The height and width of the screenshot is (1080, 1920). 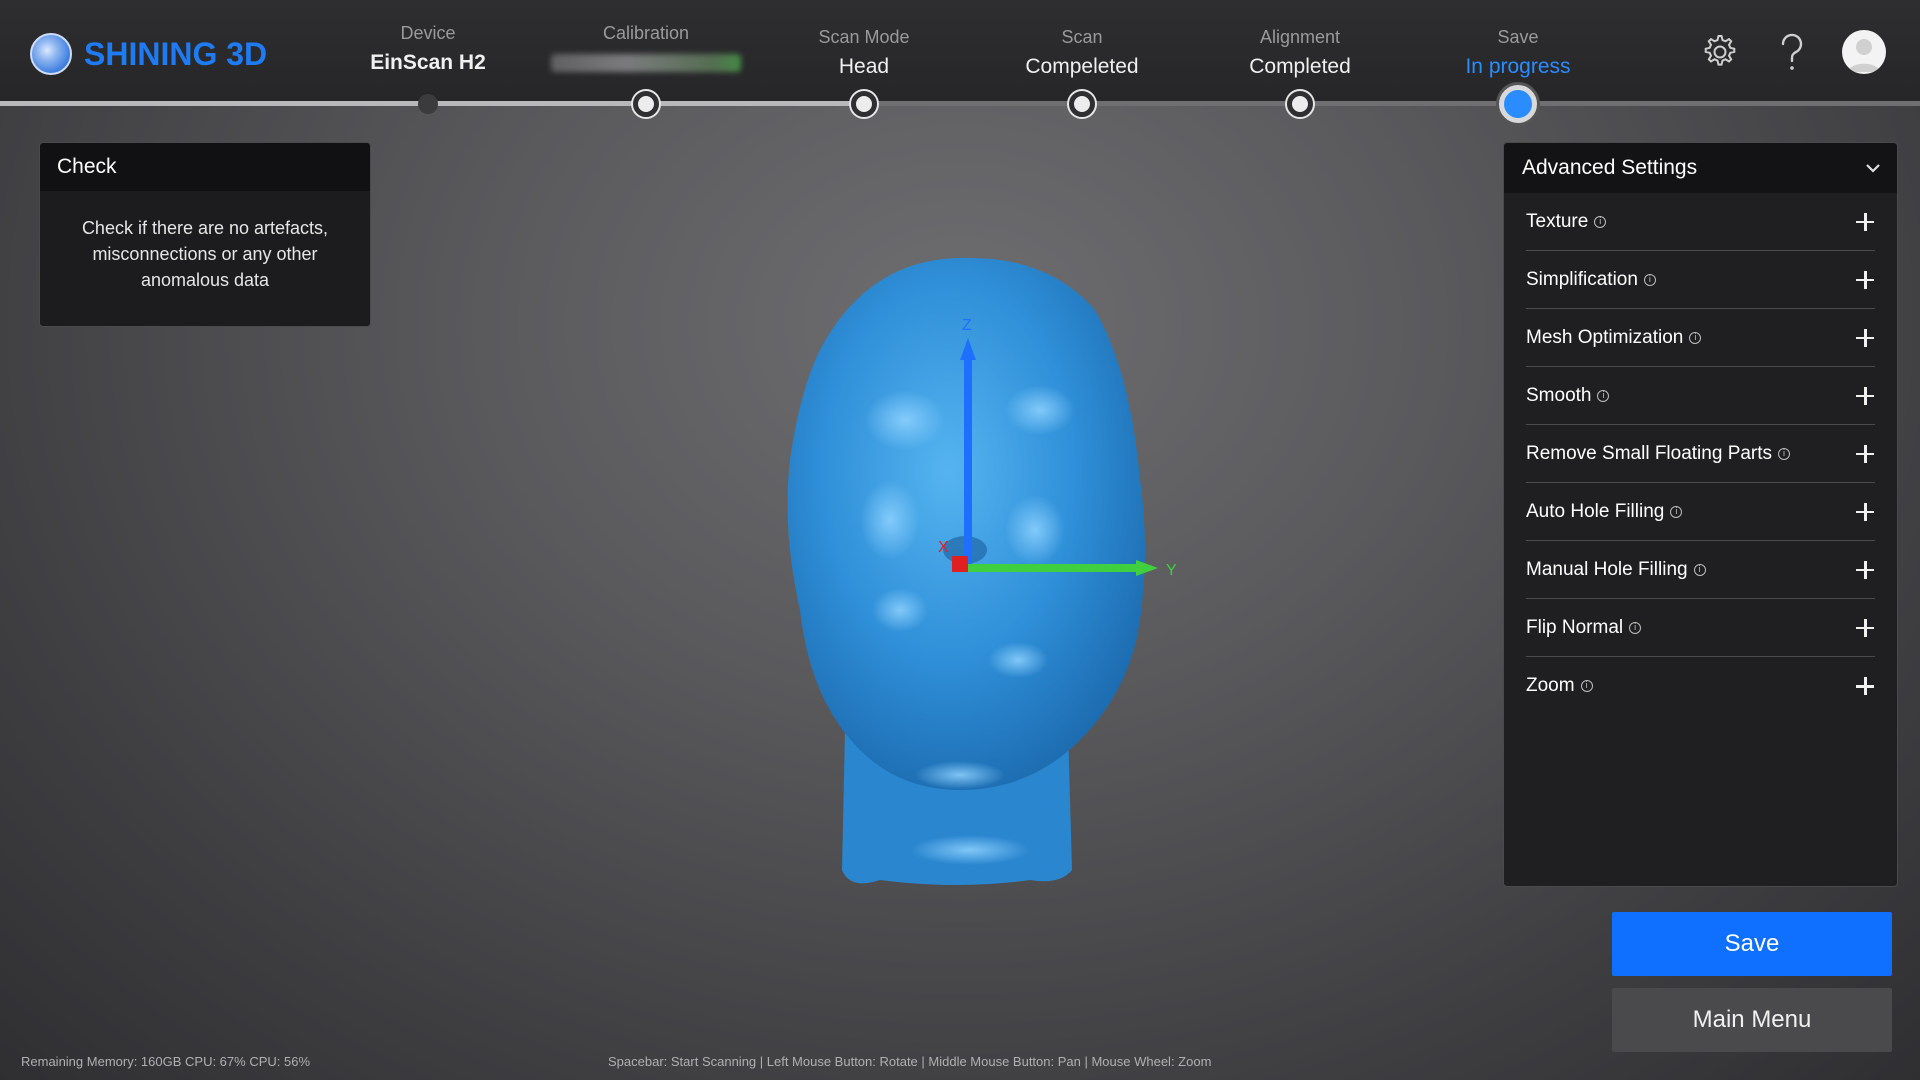 I want to click on setting-texture-label: Texture, so click(x=1557, y=221).